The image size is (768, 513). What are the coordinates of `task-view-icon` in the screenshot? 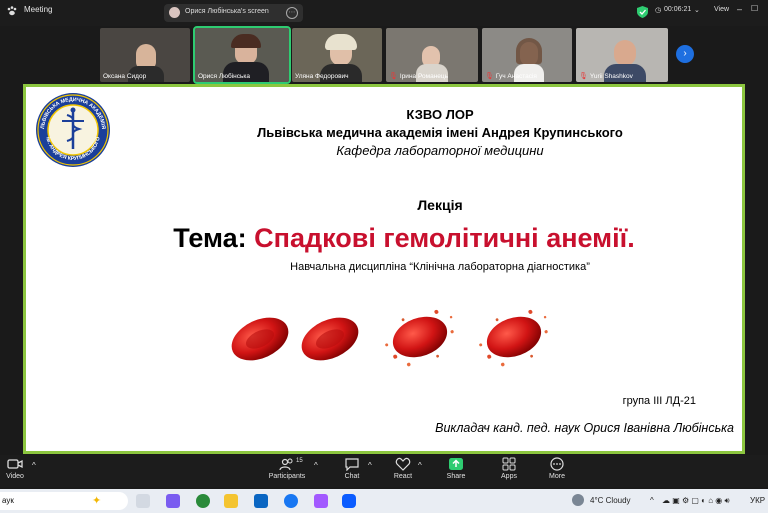 It's located at (143, 501).